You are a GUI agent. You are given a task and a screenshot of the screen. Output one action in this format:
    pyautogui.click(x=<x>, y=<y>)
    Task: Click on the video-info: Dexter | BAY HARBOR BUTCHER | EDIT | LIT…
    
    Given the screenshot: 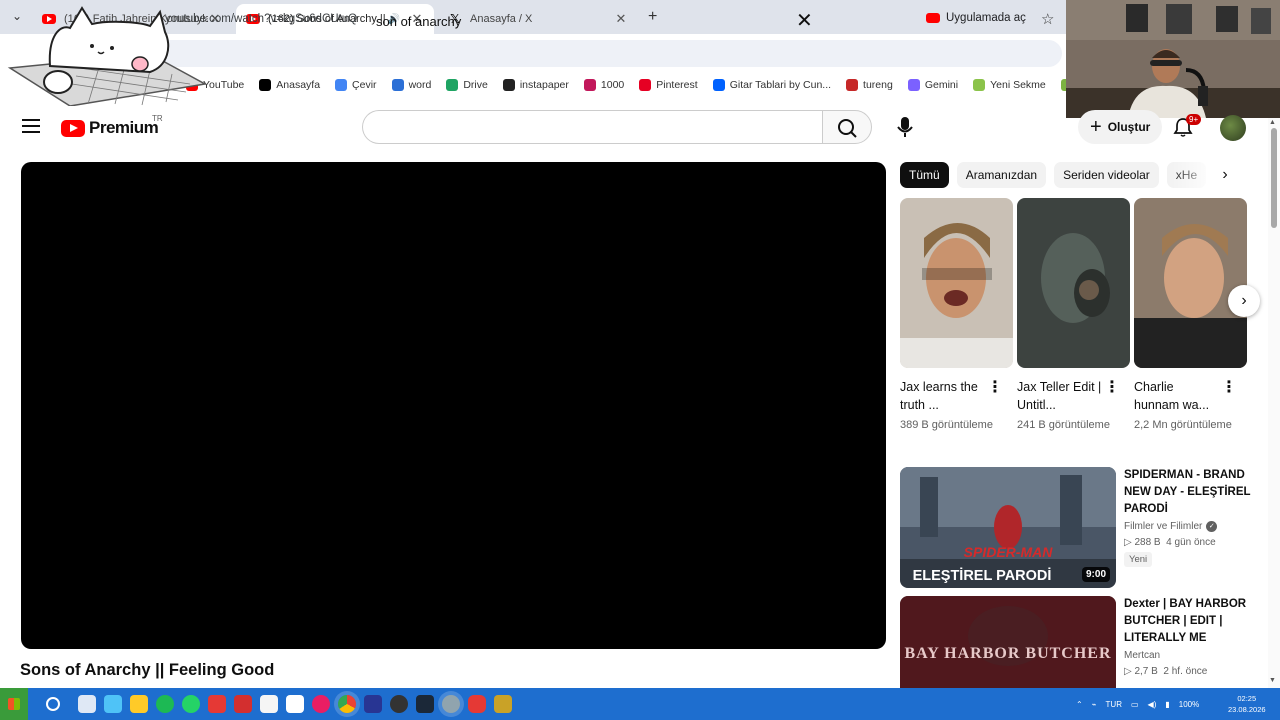 What is the action you would take?
    pyautogui.click(x=1190, y=636)
    